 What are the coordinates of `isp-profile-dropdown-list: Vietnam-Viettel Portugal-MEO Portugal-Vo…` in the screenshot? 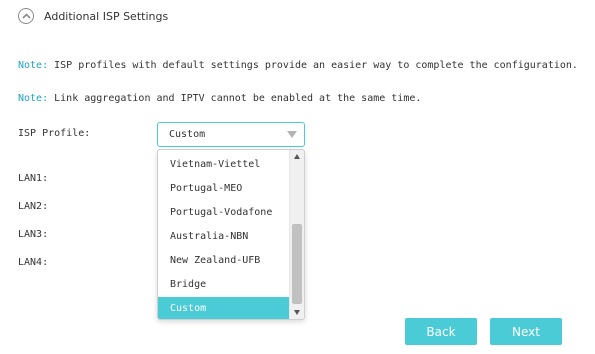 It's located at (231, 234).